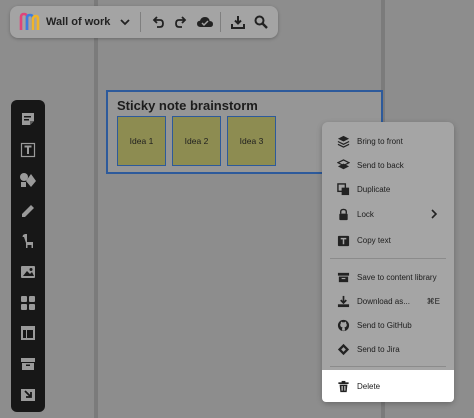 This screenshot has width=474, height=418. I want to click on menu-item-label: Send to back, so click(380, 165).